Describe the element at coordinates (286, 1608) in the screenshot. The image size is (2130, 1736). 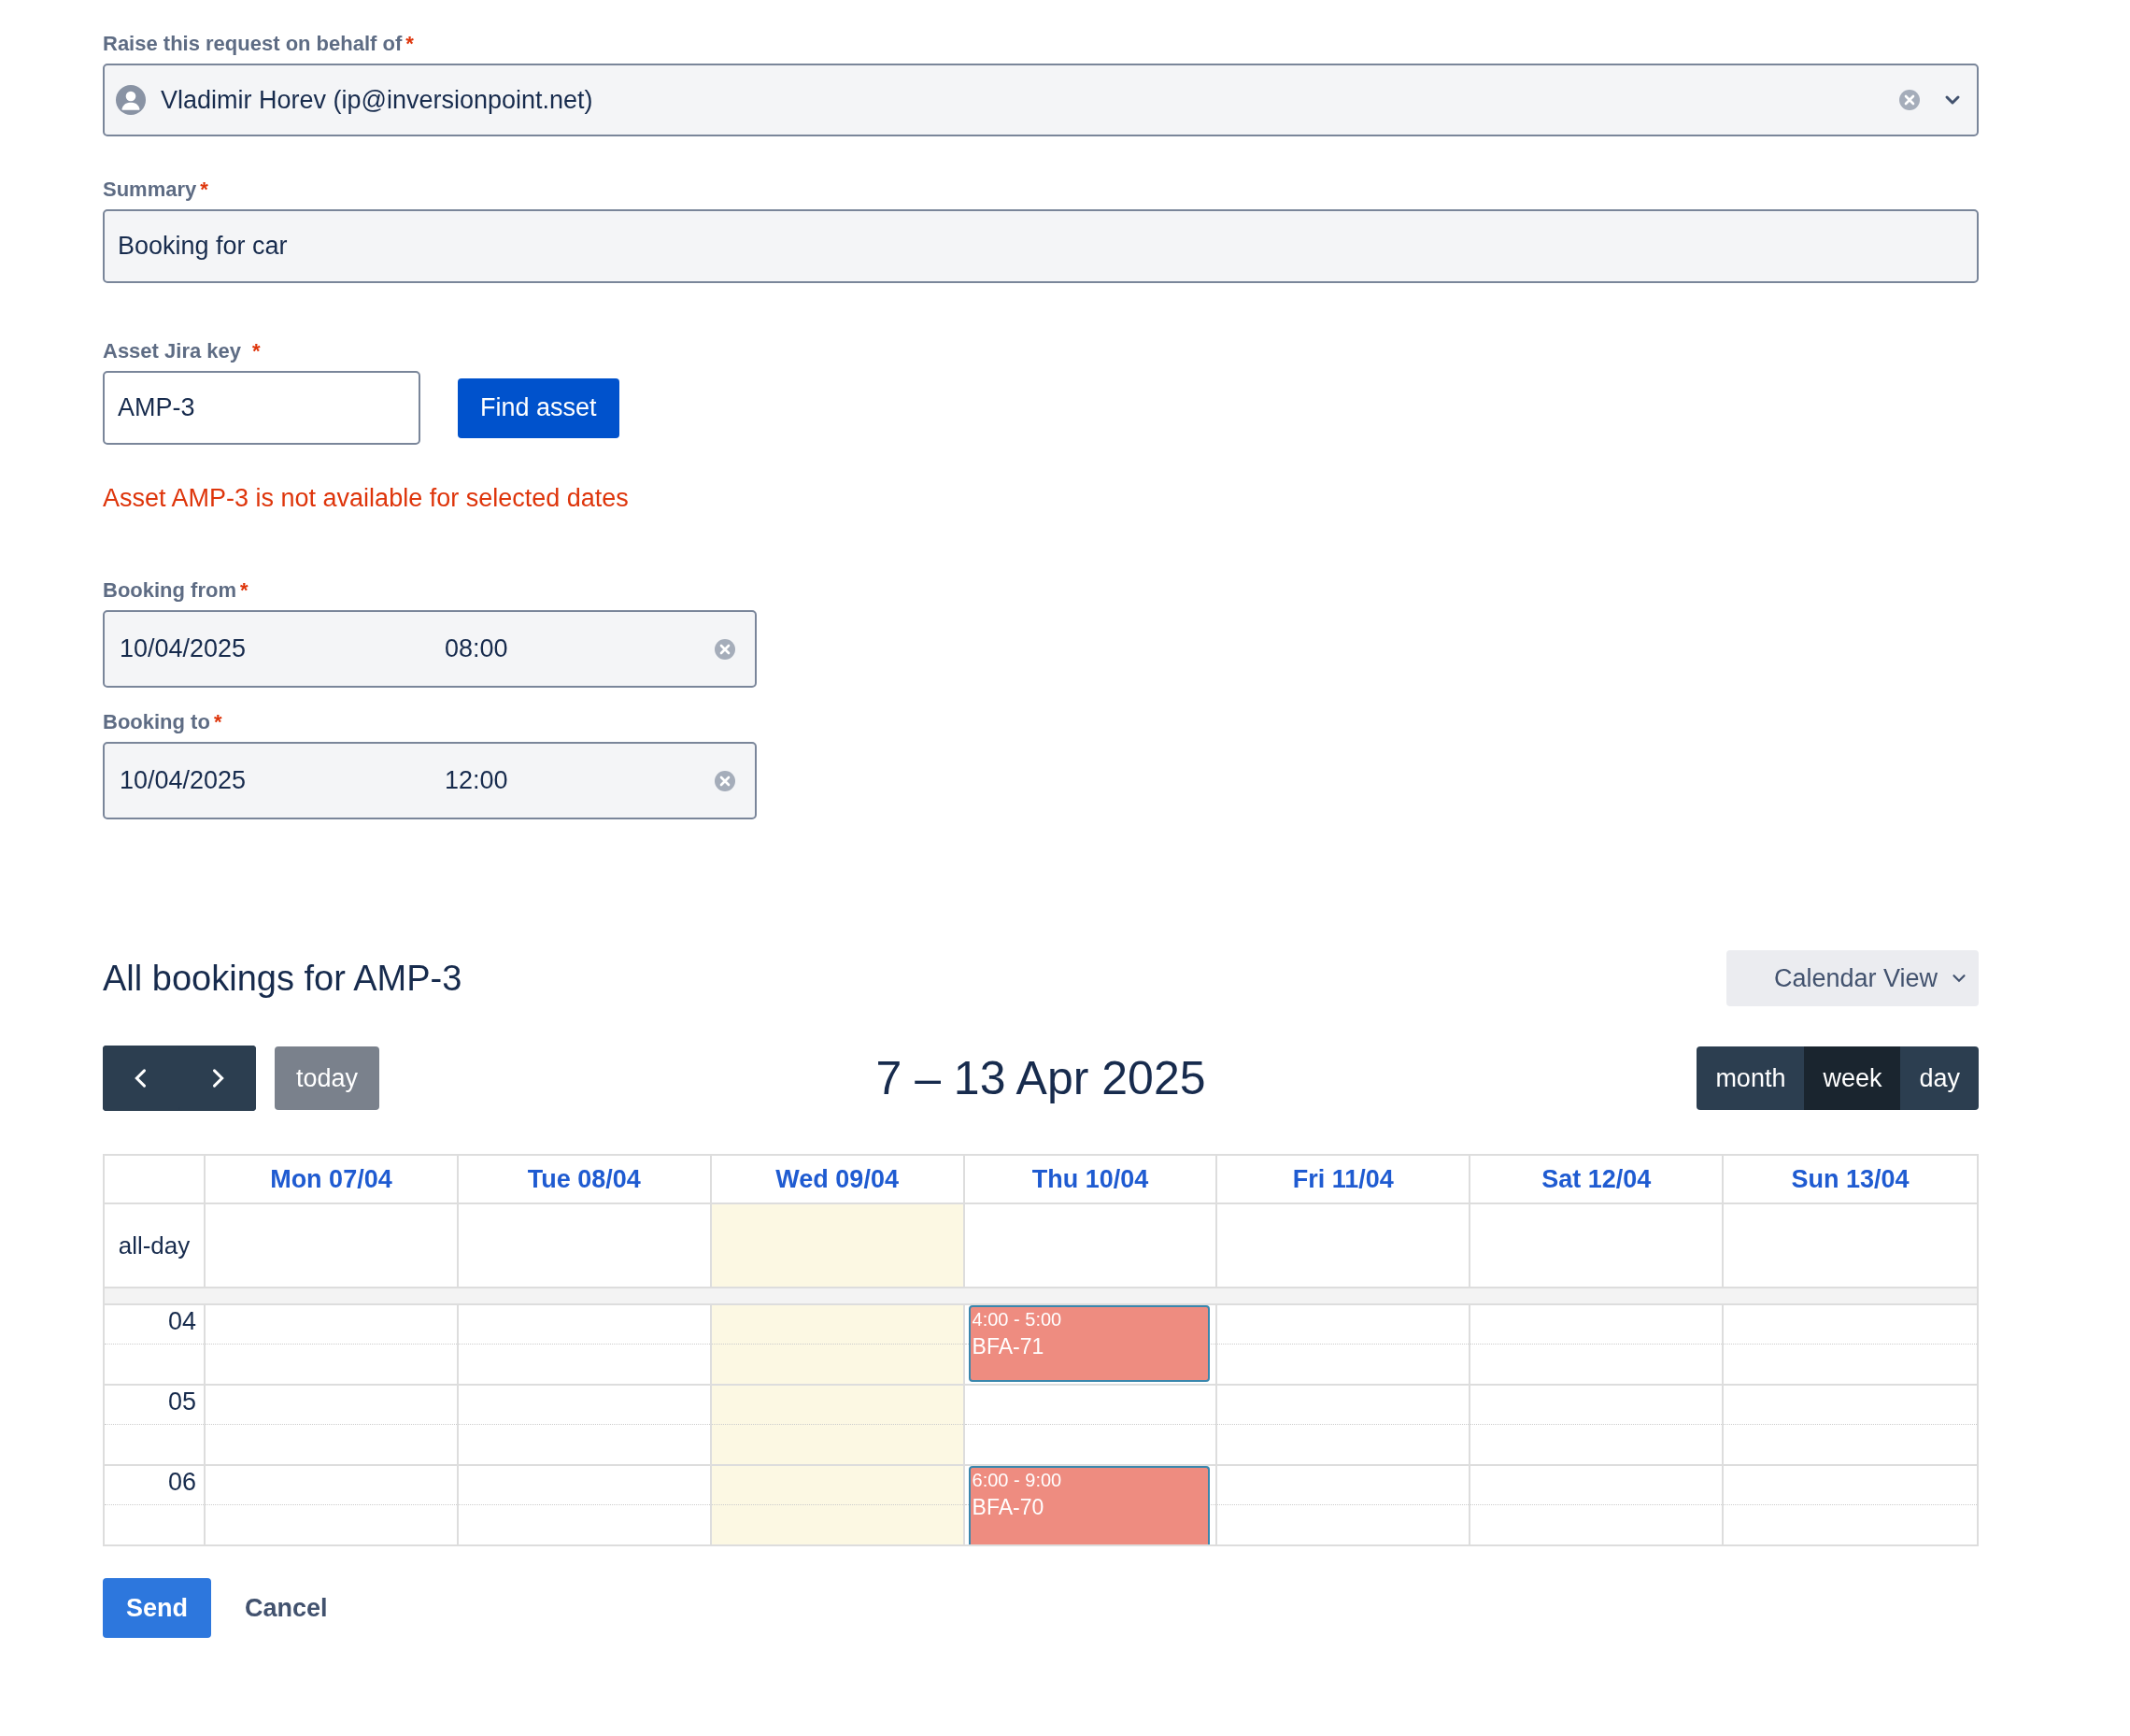
I see `cancel-button: Cancel` at that location.